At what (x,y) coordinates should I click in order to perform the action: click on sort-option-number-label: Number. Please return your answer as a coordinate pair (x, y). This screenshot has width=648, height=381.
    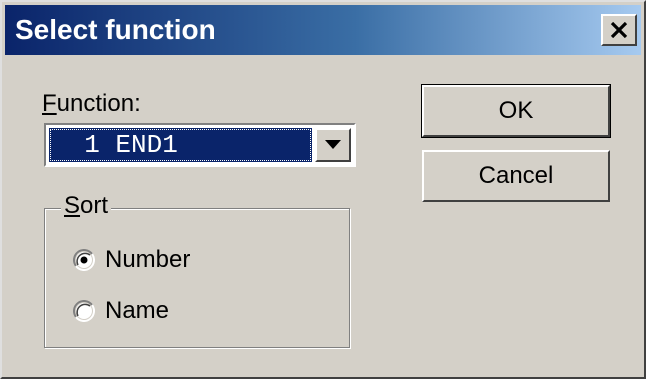
    Looking at the image, I should click on (148, 259).